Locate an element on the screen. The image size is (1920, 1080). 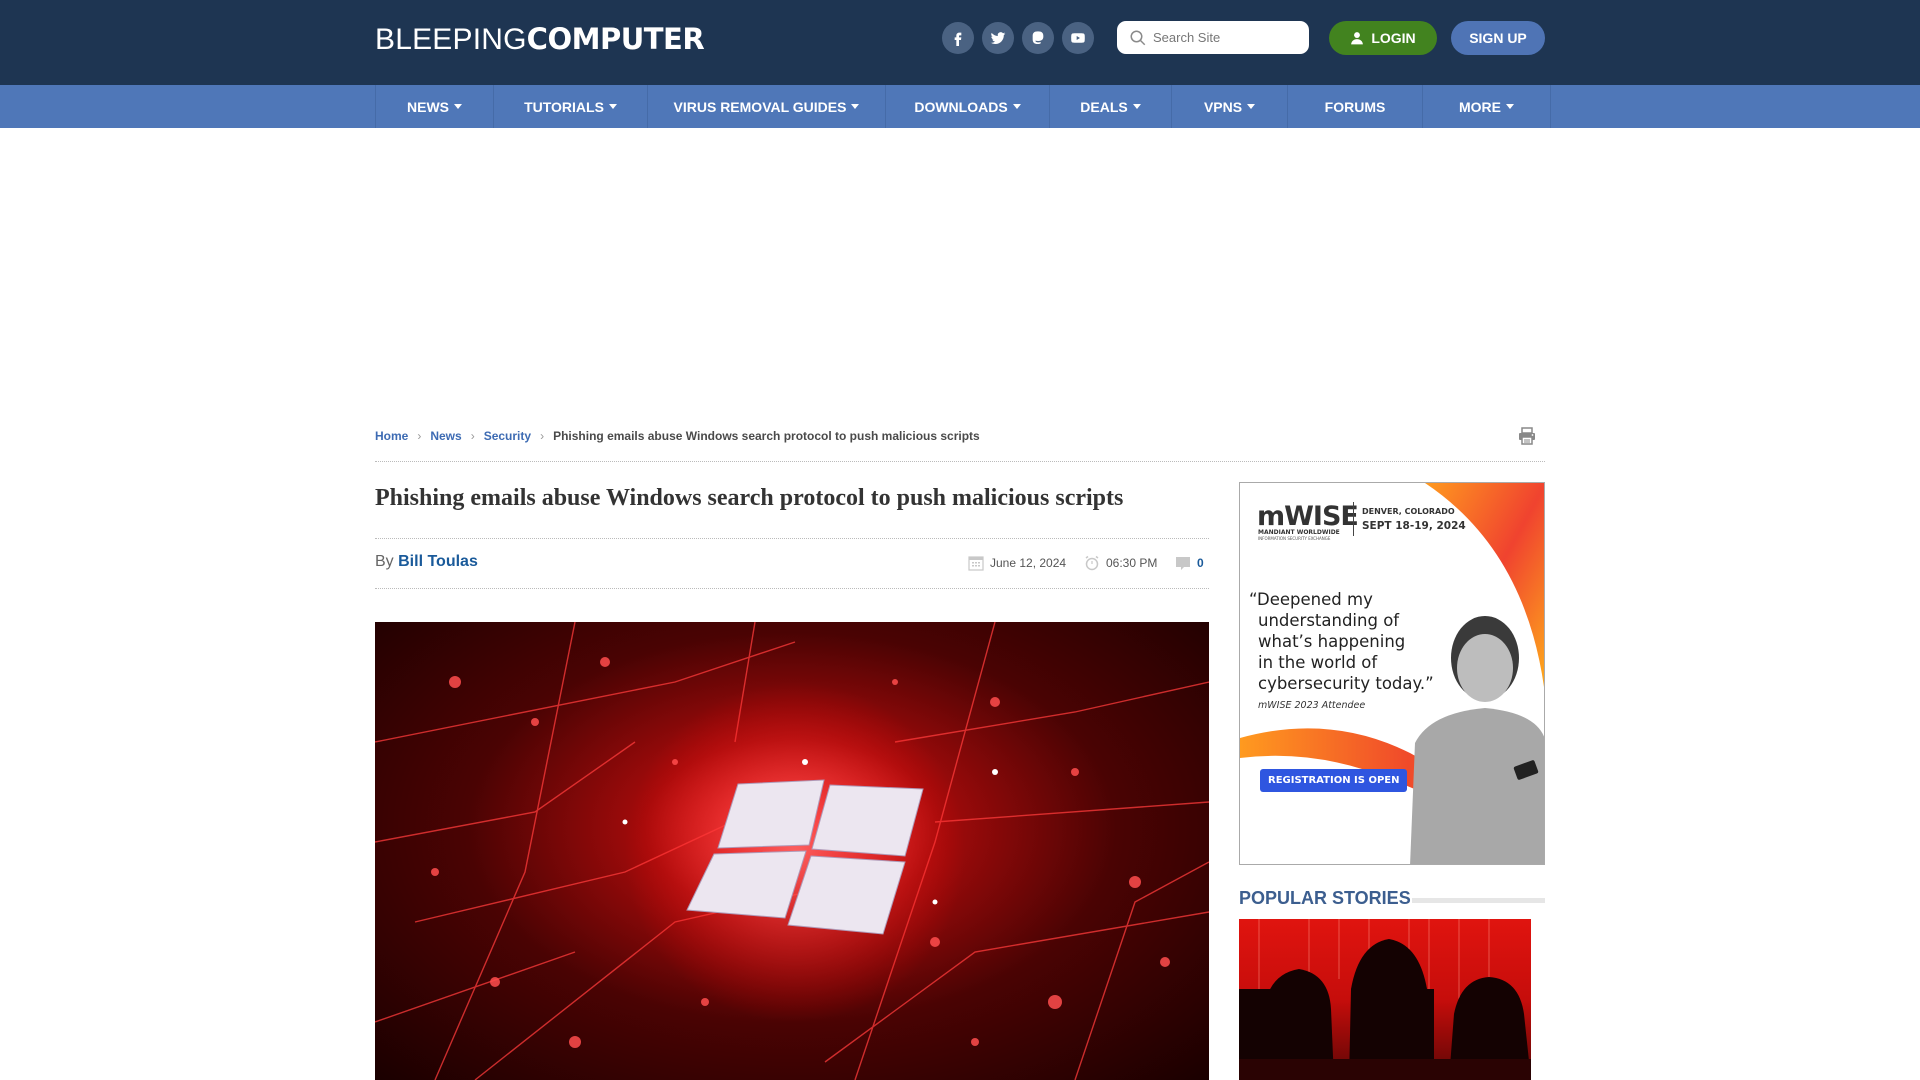
article-date: June 12, 2024 is located at coordinates (1017, 563).